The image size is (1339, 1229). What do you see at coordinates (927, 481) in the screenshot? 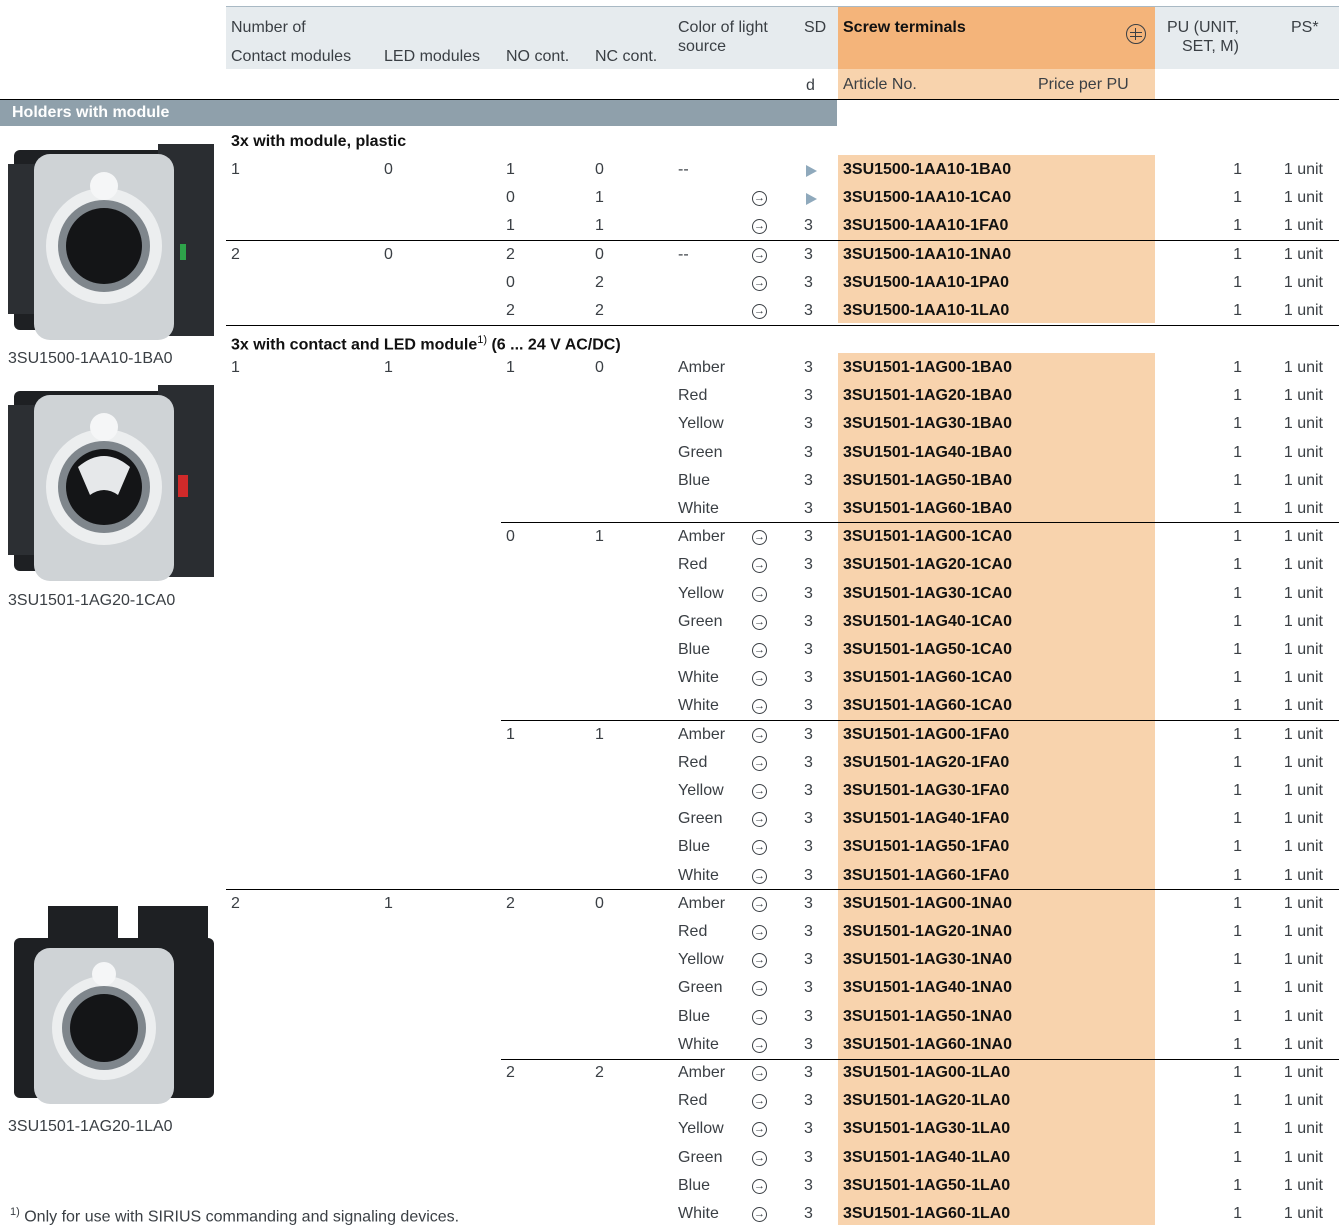
I see `article-number: 3SU1501-1AG50-1BA0` at bounding box center [927, 481].